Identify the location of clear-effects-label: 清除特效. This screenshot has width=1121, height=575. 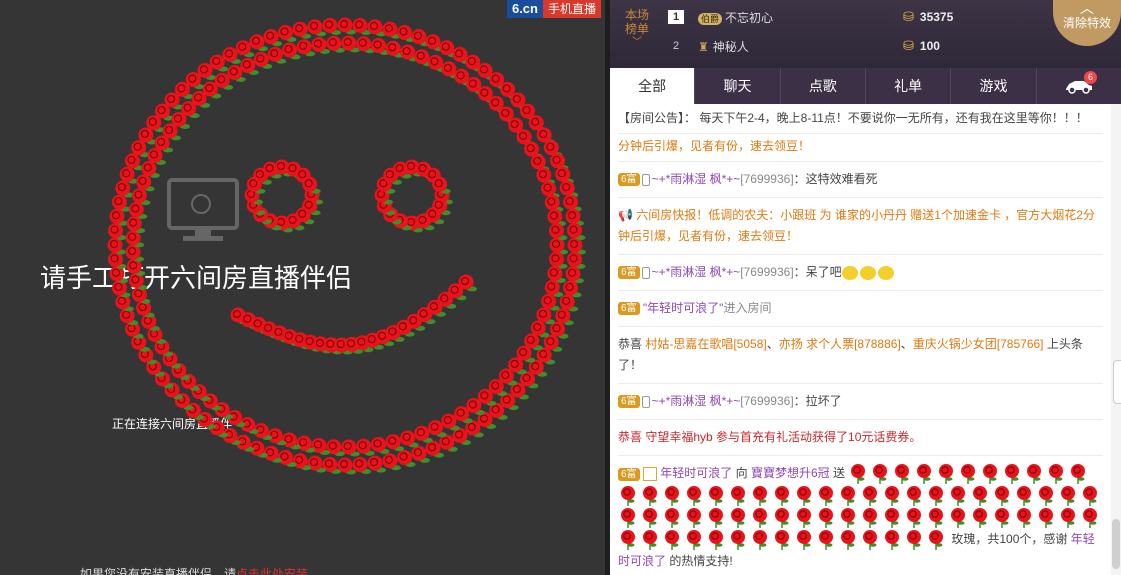
(1086, 23).